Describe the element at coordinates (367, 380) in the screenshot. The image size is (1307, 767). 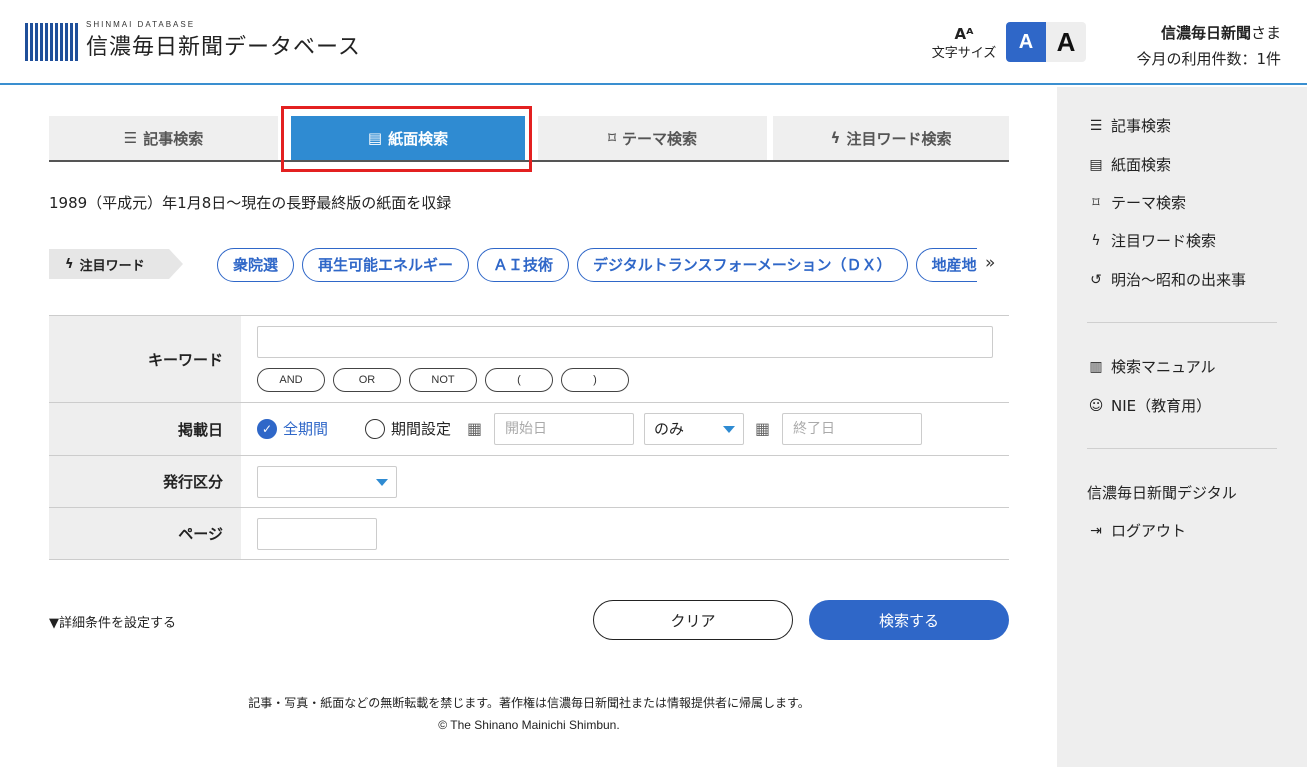
I see `or-button: OR` at that location.